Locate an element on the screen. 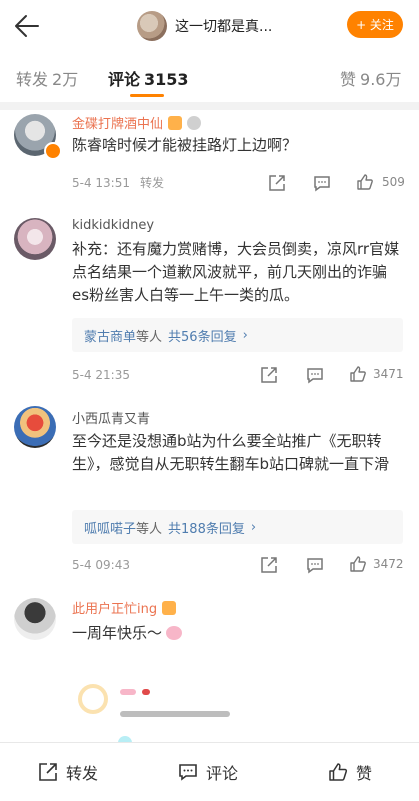 This screenshot has width=419, height=801. comment-button: 评论 is located at coordinates (208, 772).